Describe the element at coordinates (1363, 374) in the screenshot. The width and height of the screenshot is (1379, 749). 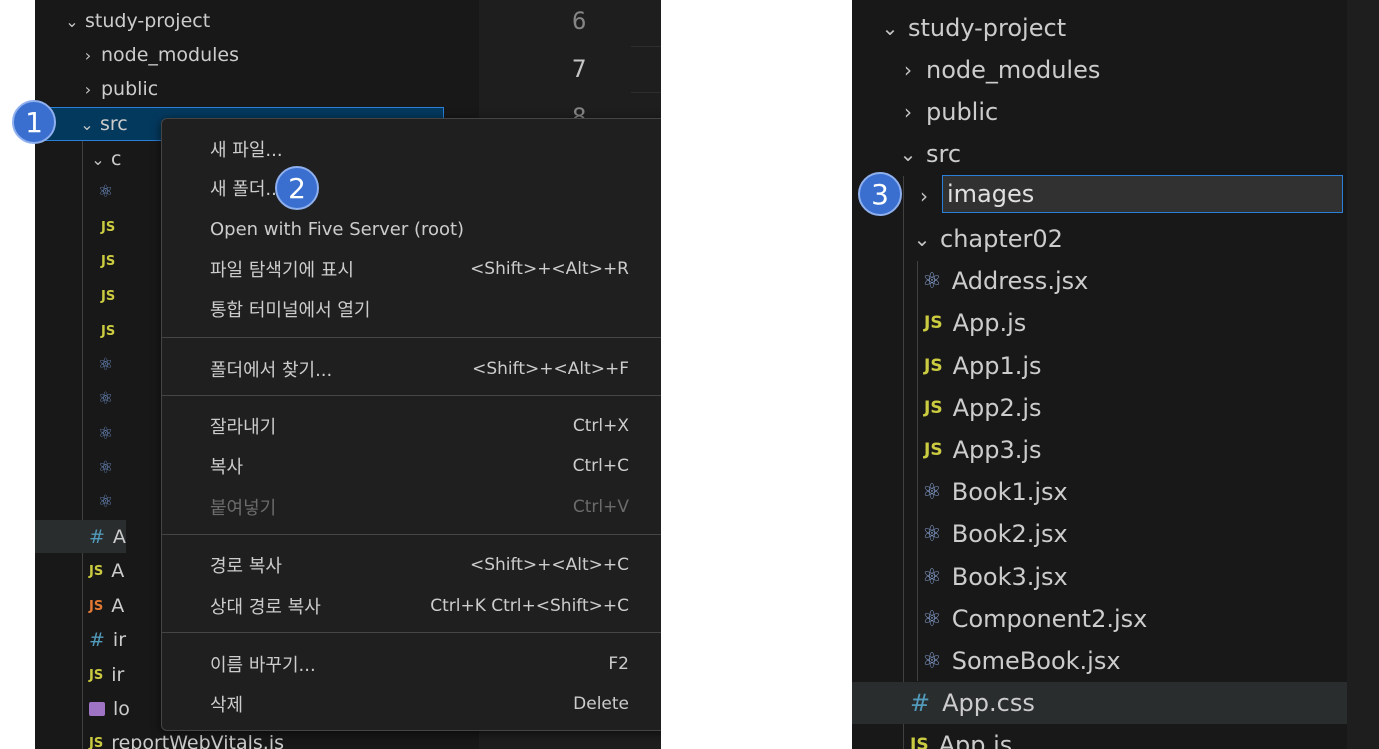
I see `scrollbar-gutter` at that location.